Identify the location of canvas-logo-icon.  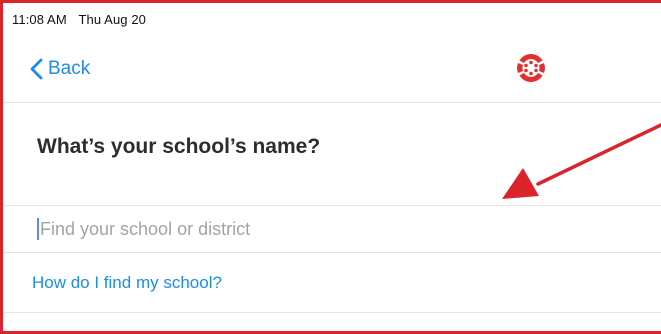
(531, 68).